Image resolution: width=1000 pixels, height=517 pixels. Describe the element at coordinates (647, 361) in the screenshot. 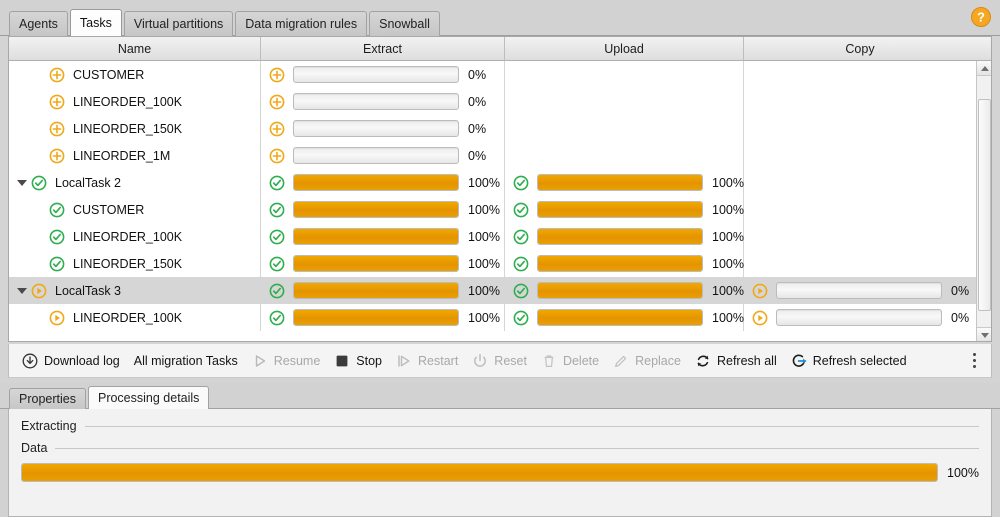

I see `toolbar-replace-button: Replace` at that location.